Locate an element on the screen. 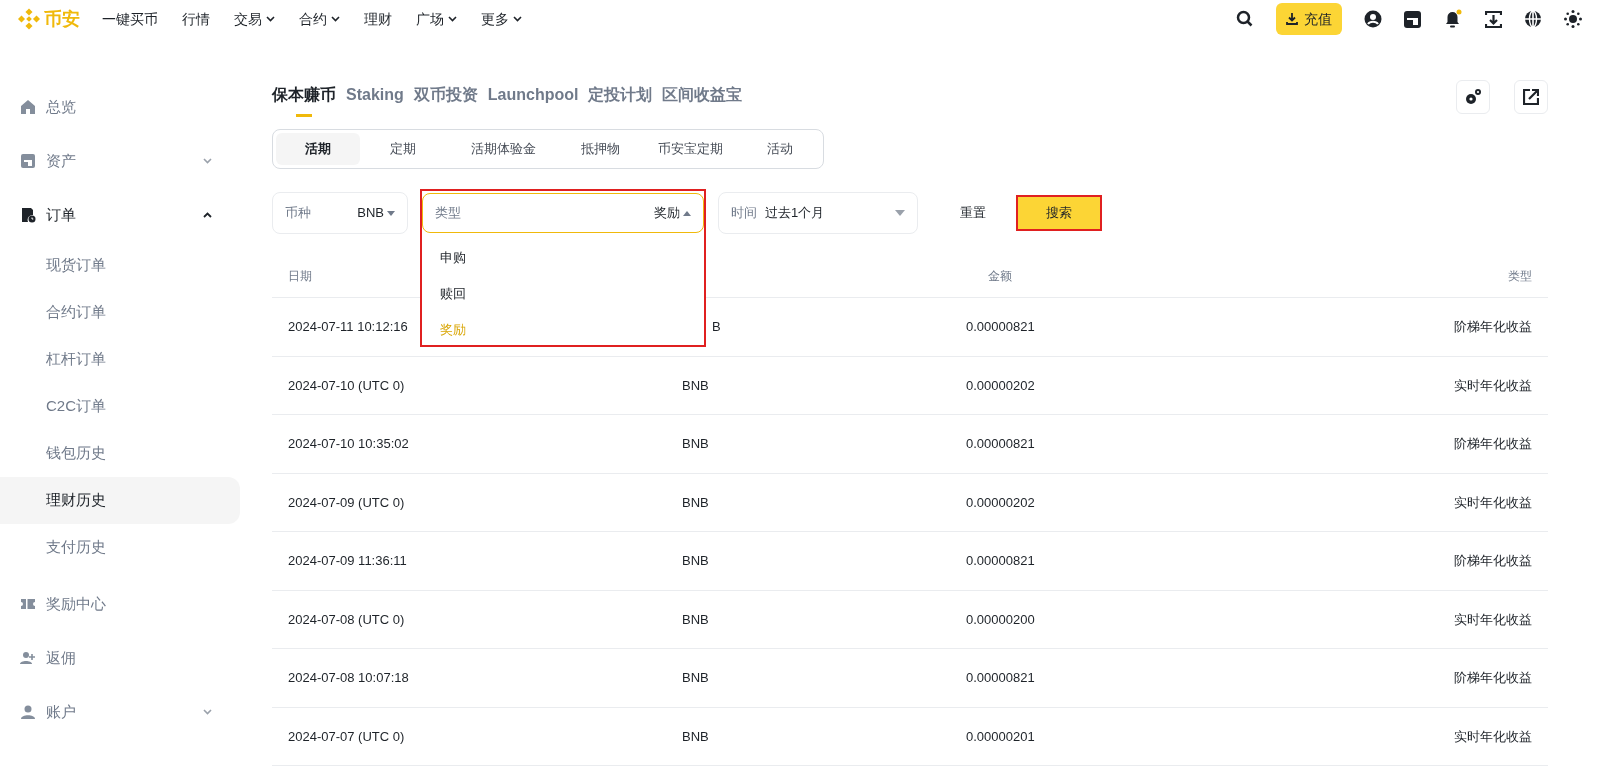 The image size is (1600, 766). table-cell: 2024-07-09 (UTC 0) is located at coordinates (346, 502).